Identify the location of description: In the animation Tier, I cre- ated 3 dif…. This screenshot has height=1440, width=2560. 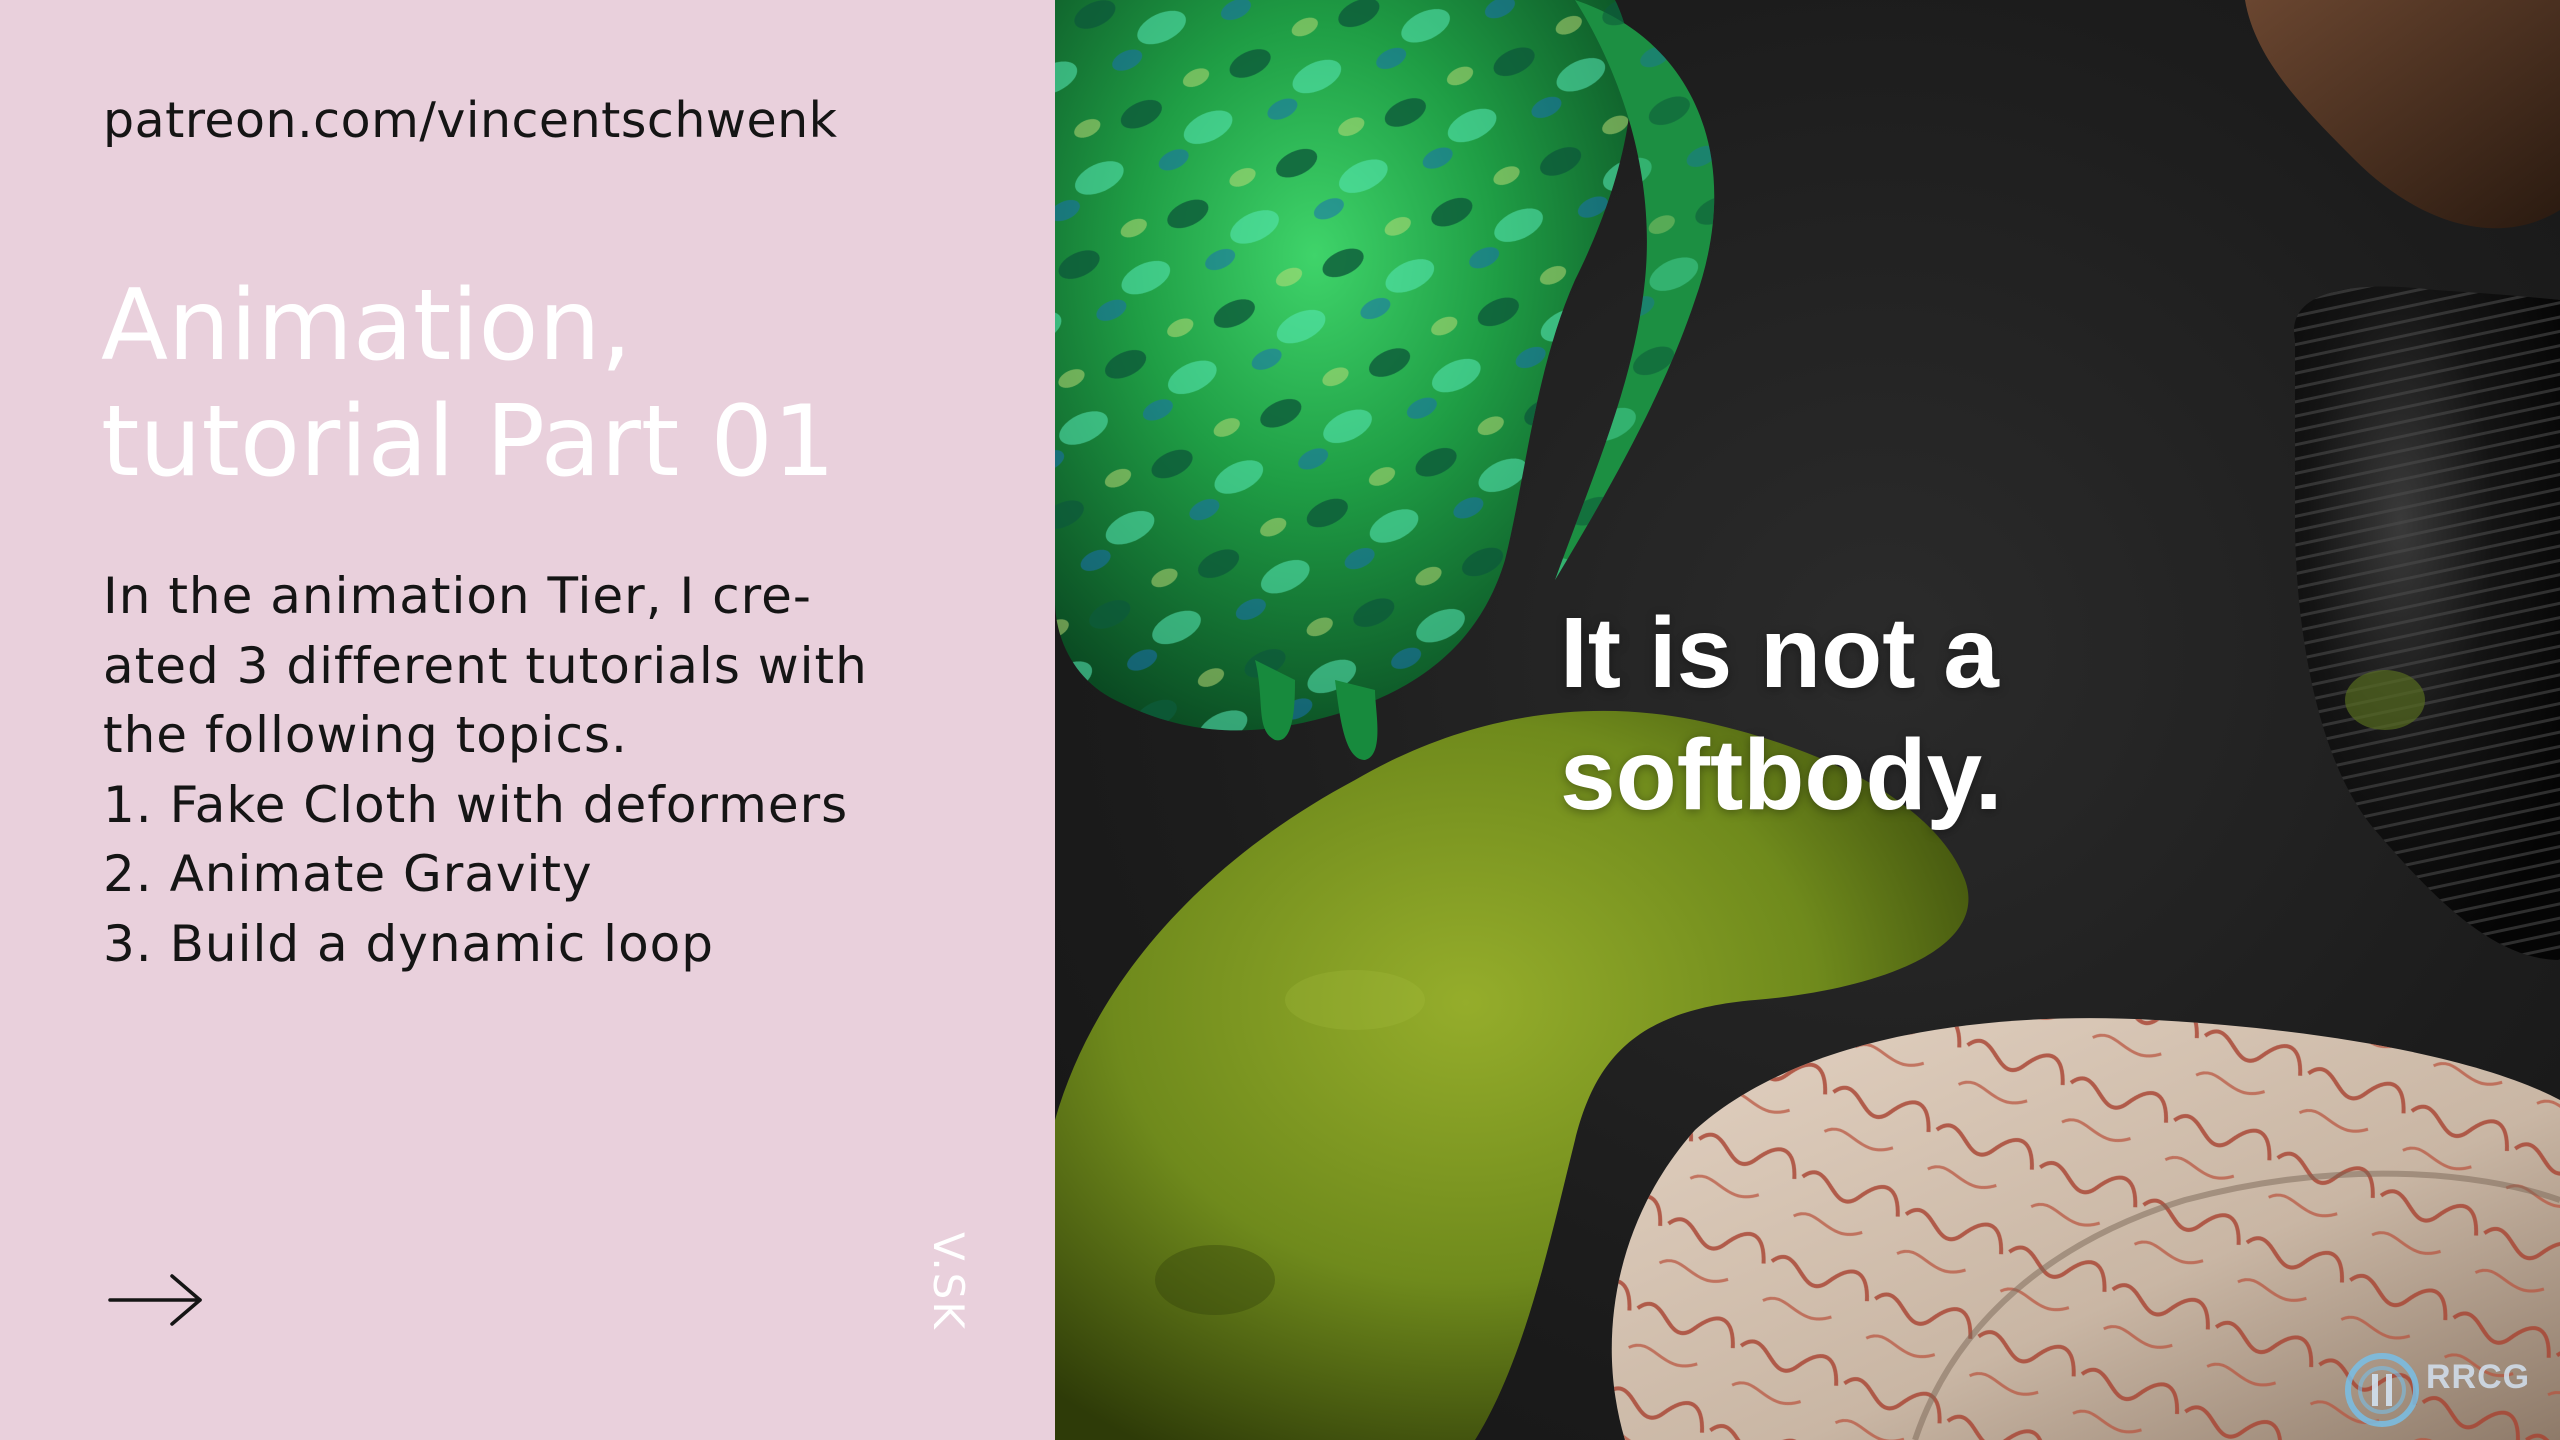
(573, 770).